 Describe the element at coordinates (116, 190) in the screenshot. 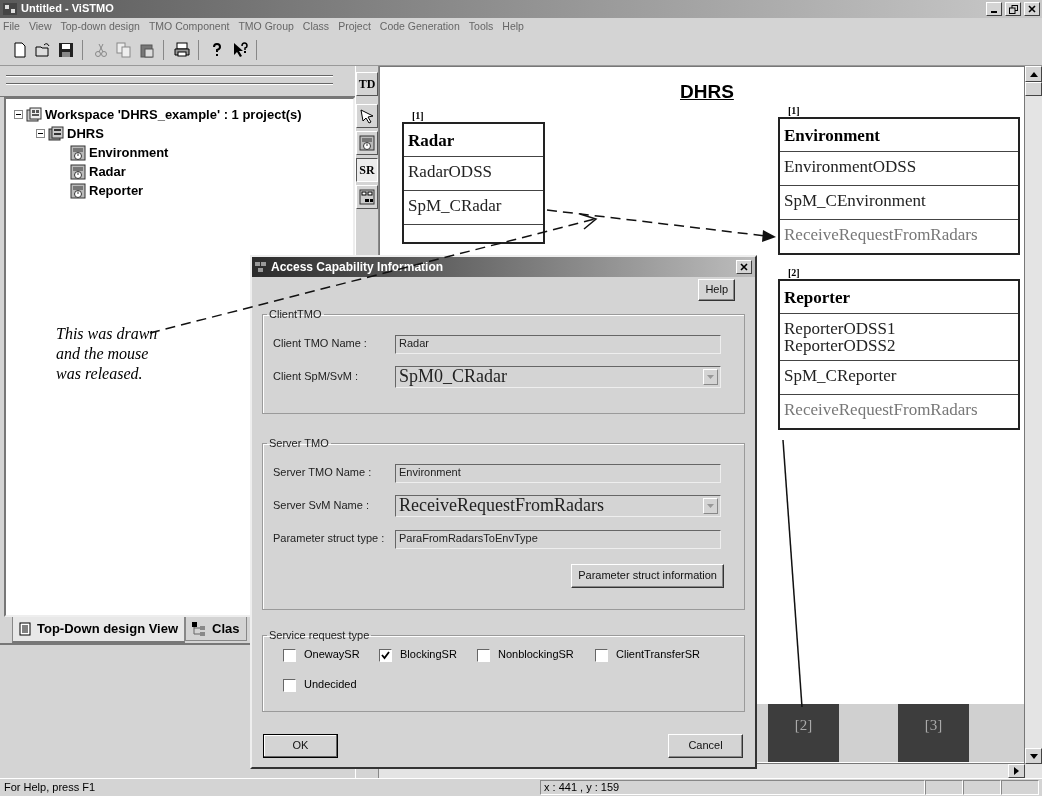

I see `tree-item: Reporter` at that location.